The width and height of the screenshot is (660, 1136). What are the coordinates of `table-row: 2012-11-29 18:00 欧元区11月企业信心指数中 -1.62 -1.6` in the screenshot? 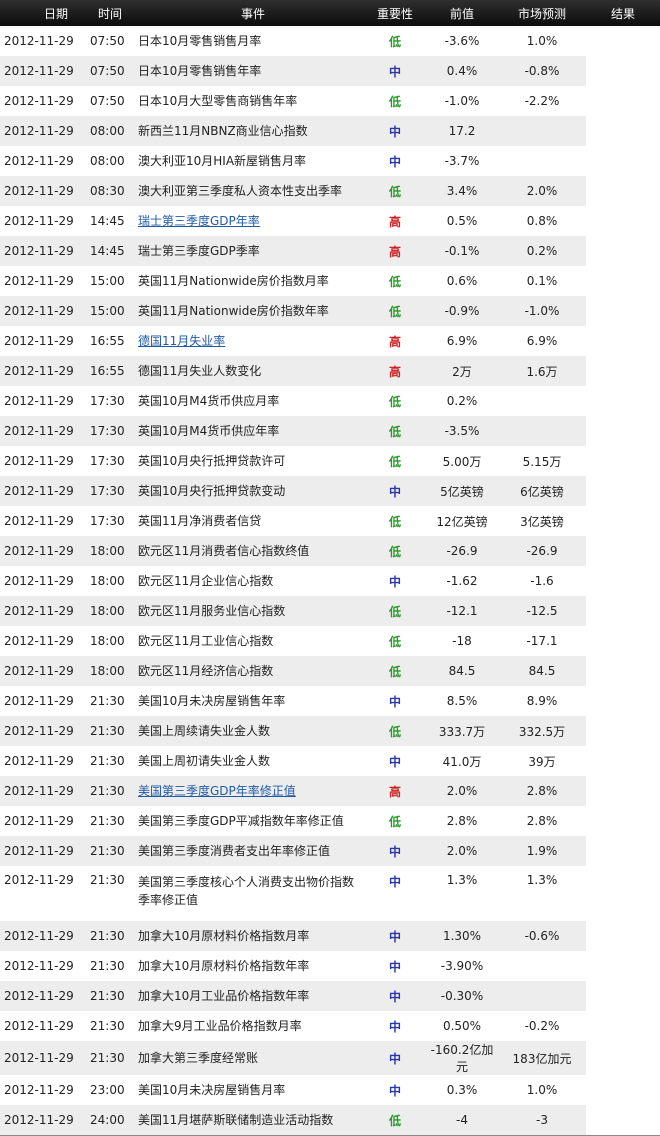 It's located at (293, 581).